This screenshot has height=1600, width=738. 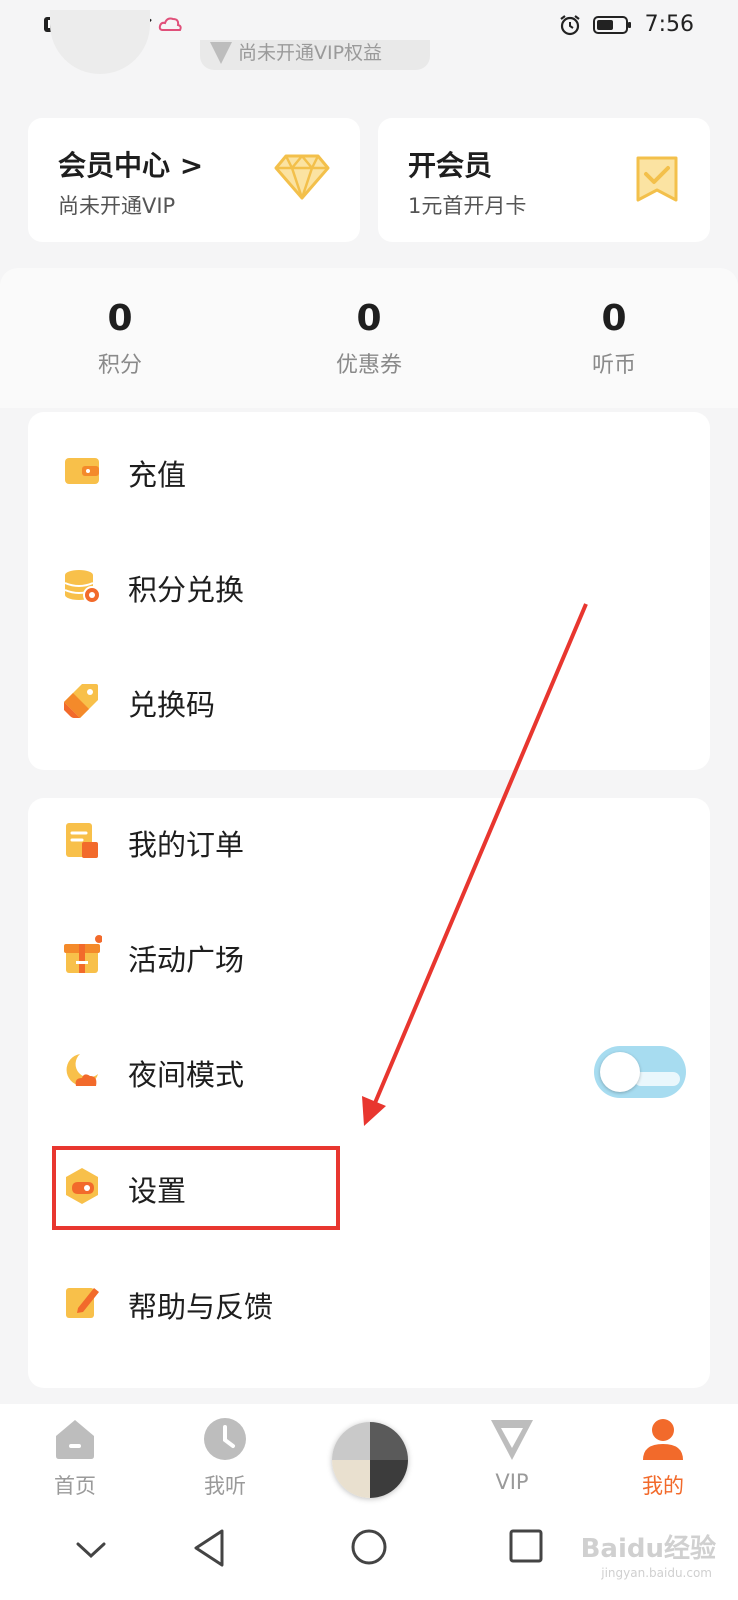 I want to click on stat-points: 0 积分, so click(x=120, y=338).